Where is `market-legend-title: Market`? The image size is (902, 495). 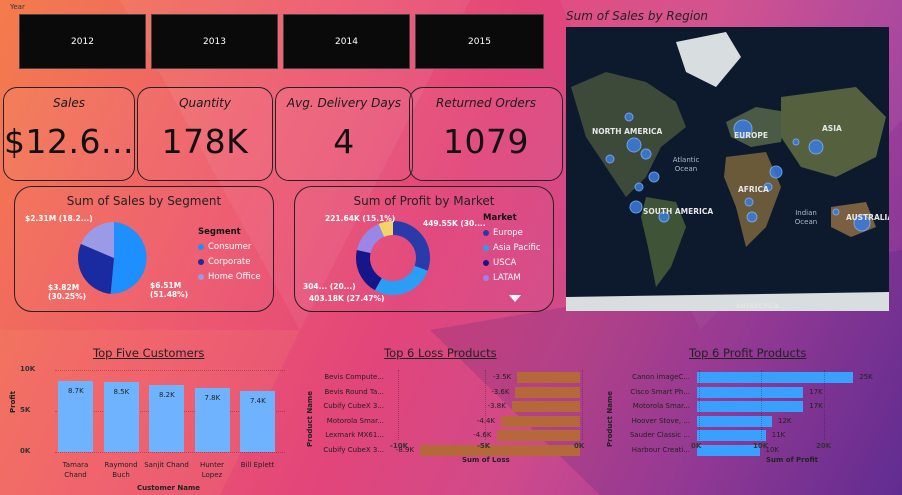
market-legend-title: Market is located at coordinates (500, 218).